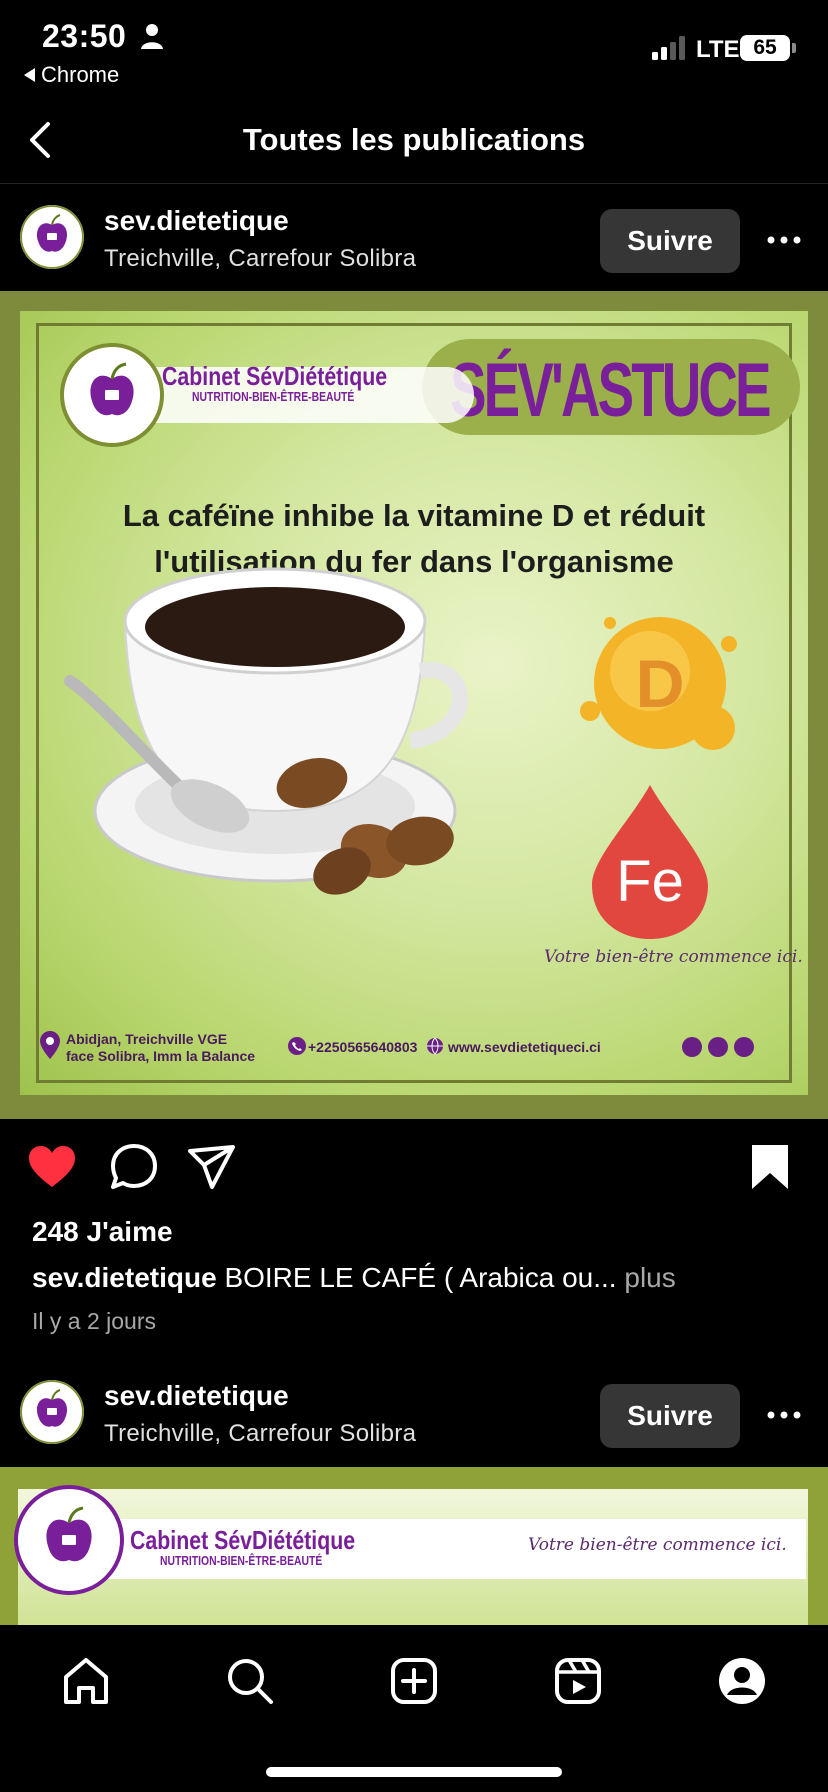 Image resolution: width=828 pixels, height=1792 pixels. Describe the element at coordinates (94, 1321) in the screenshot. I see `post-timestamp: Il y a 2 jours` at that location.